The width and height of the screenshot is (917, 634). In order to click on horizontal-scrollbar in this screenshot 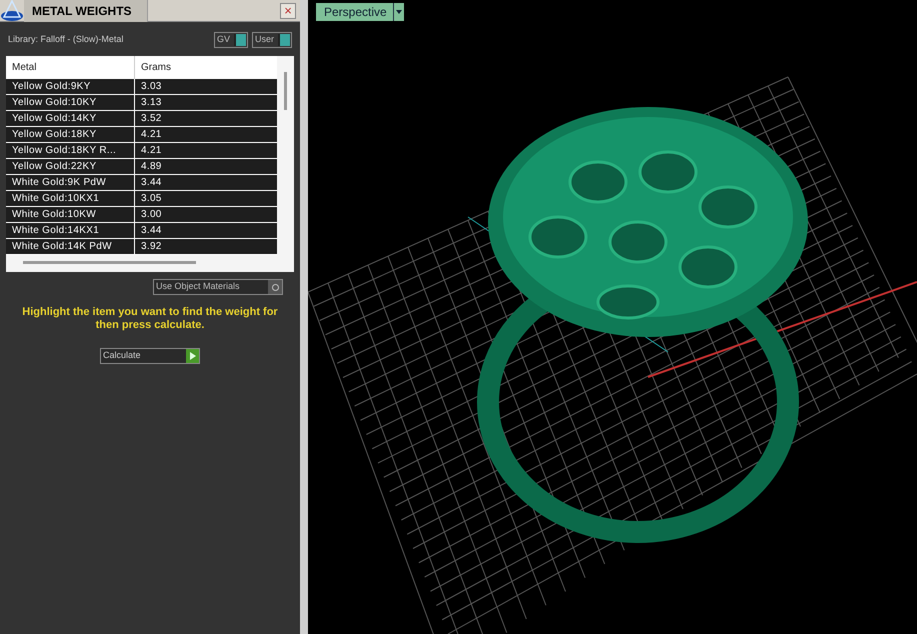, I will do `click(109, 262)`.